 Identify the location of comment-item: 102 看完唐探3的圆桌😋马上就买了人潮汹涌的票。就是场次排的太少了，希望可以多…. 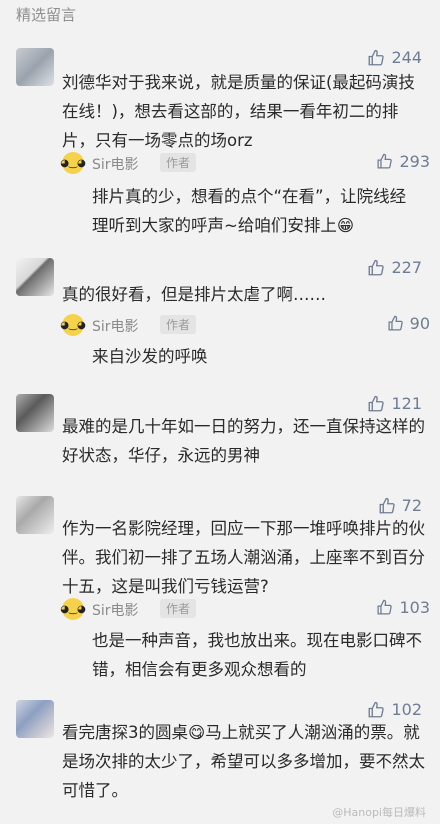
(220, 754).